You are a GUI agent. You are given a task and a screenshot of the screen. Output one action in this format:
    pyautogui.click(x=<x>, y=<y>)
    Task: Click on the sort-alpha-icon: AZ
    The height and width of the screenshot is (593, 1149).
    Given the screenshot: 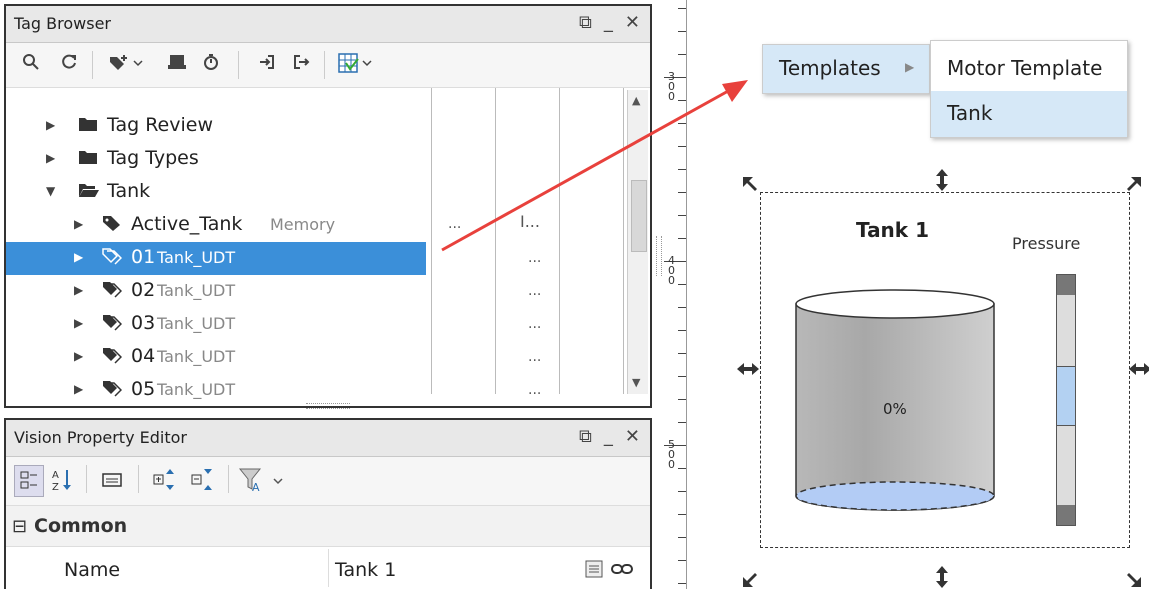 What is the action you would take?
    pyautogui.click(x=62, y=482)
    